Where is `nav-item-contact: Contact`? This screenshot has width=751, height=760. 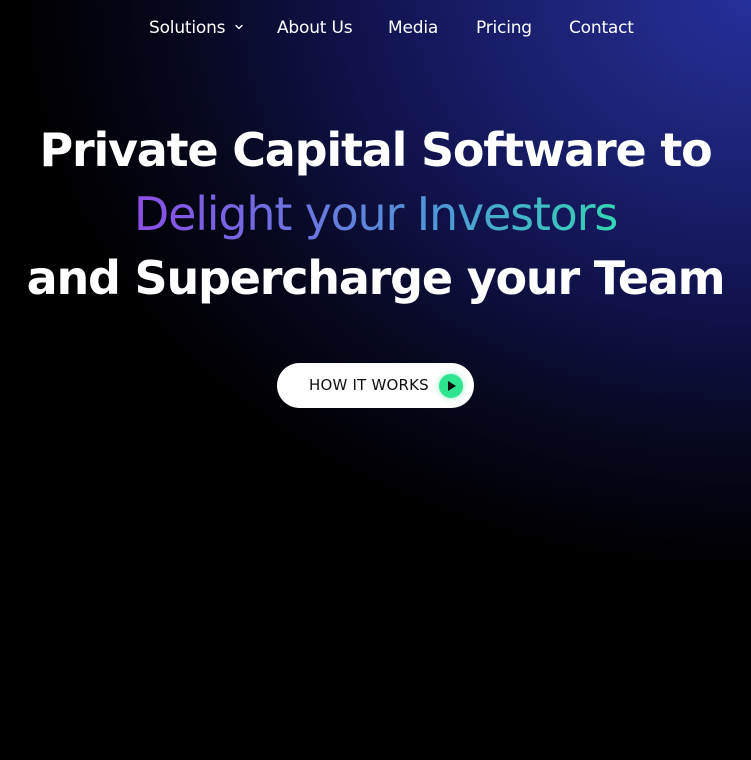 nav-item-contact: Contact is located at coordinates (601, 28).